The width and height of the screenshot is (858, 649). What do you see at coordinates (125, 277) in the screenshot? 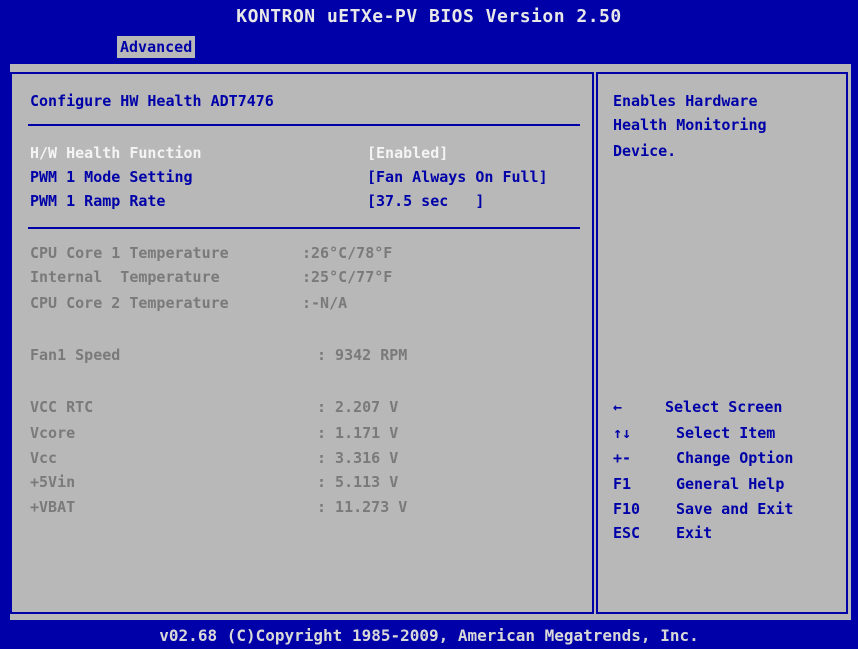
I see `reading-label-internal-temp: Internal Temperature` at bounding box center [125, 277].